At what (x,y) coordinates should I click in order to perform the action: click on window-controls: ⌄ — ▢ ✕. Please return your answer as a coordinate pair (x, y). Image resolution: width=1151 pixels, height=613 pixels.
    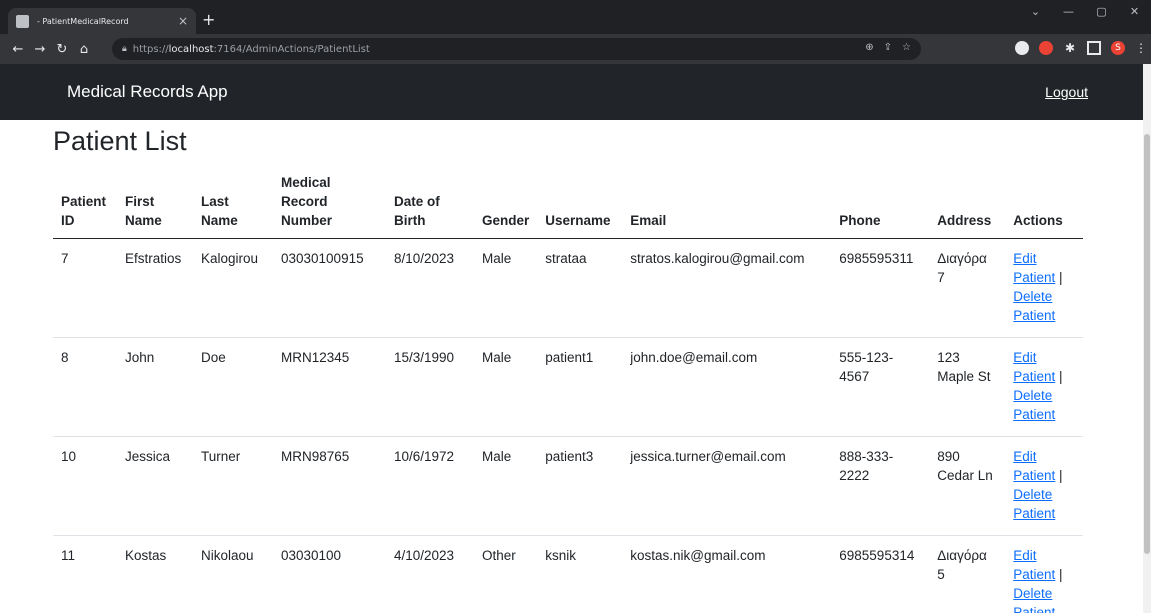
    Looking at the image, I should click on (1085, 12).